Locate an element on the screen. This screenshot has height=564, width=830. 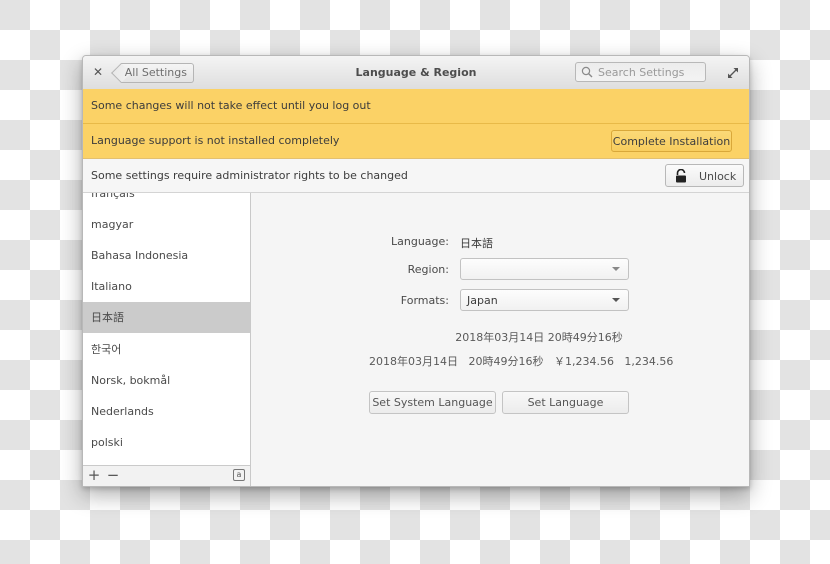
sidebar-toolbar: + − a is located at coordinates (166, 475).